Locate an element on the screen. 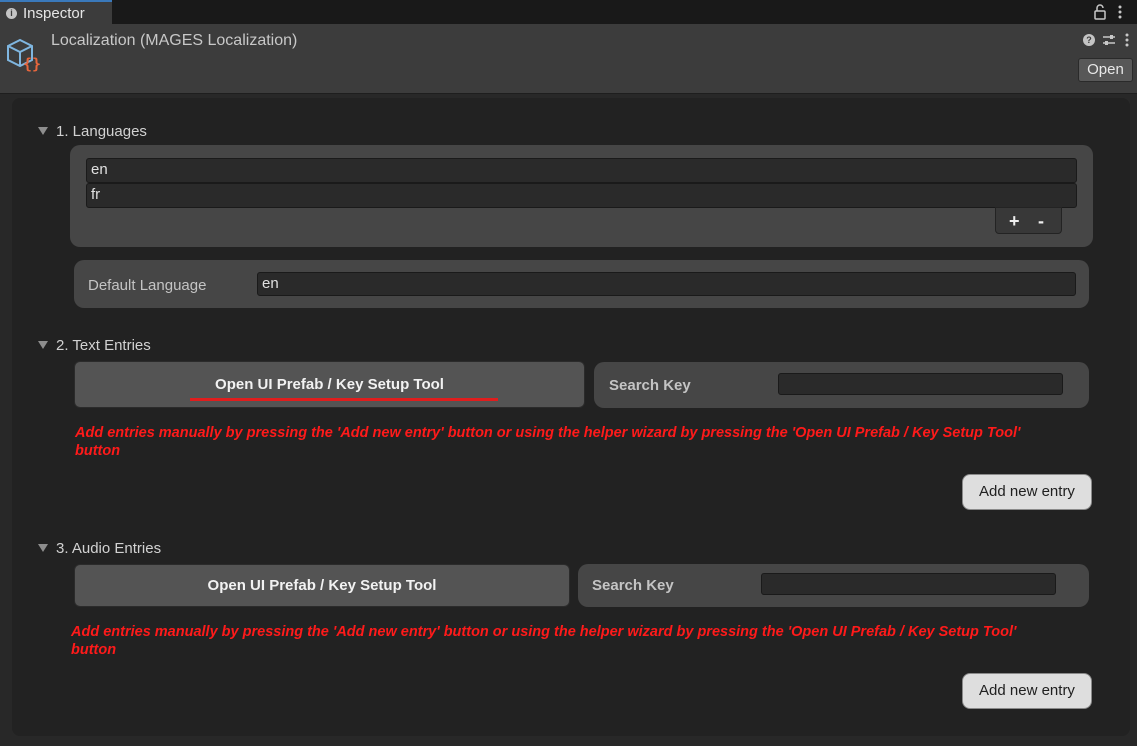 The image size is (1137, 746). info-icon: i is located at coordinates (11, 13).